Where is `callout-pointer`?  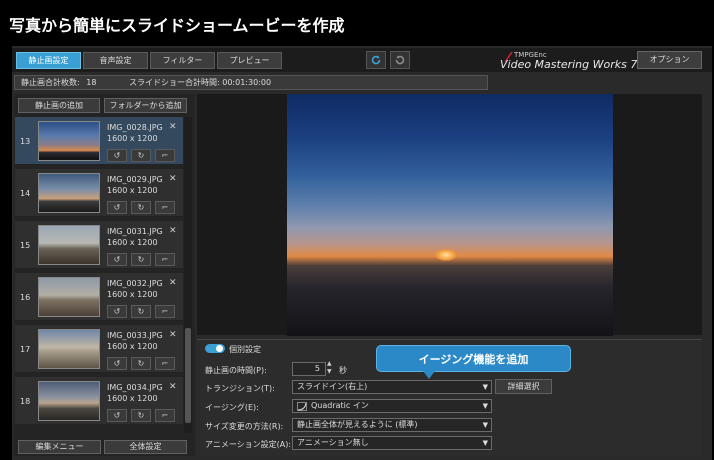
callout-pointer is located at coordinates (429, 375).